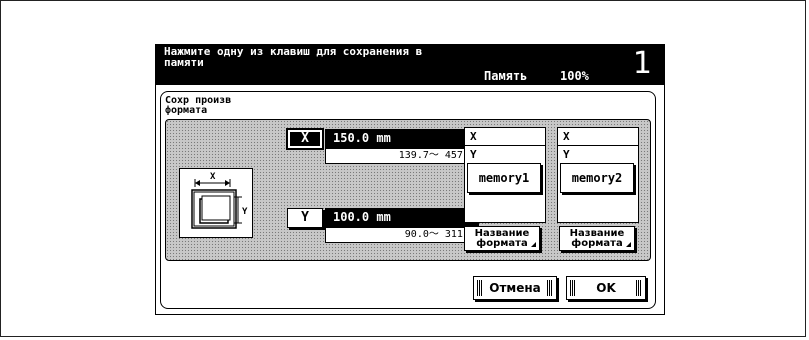  What do you see at coordinates (305, 218) in the screenshot?
I see `y-axis-button: Y` at bounding box center [305, 218].